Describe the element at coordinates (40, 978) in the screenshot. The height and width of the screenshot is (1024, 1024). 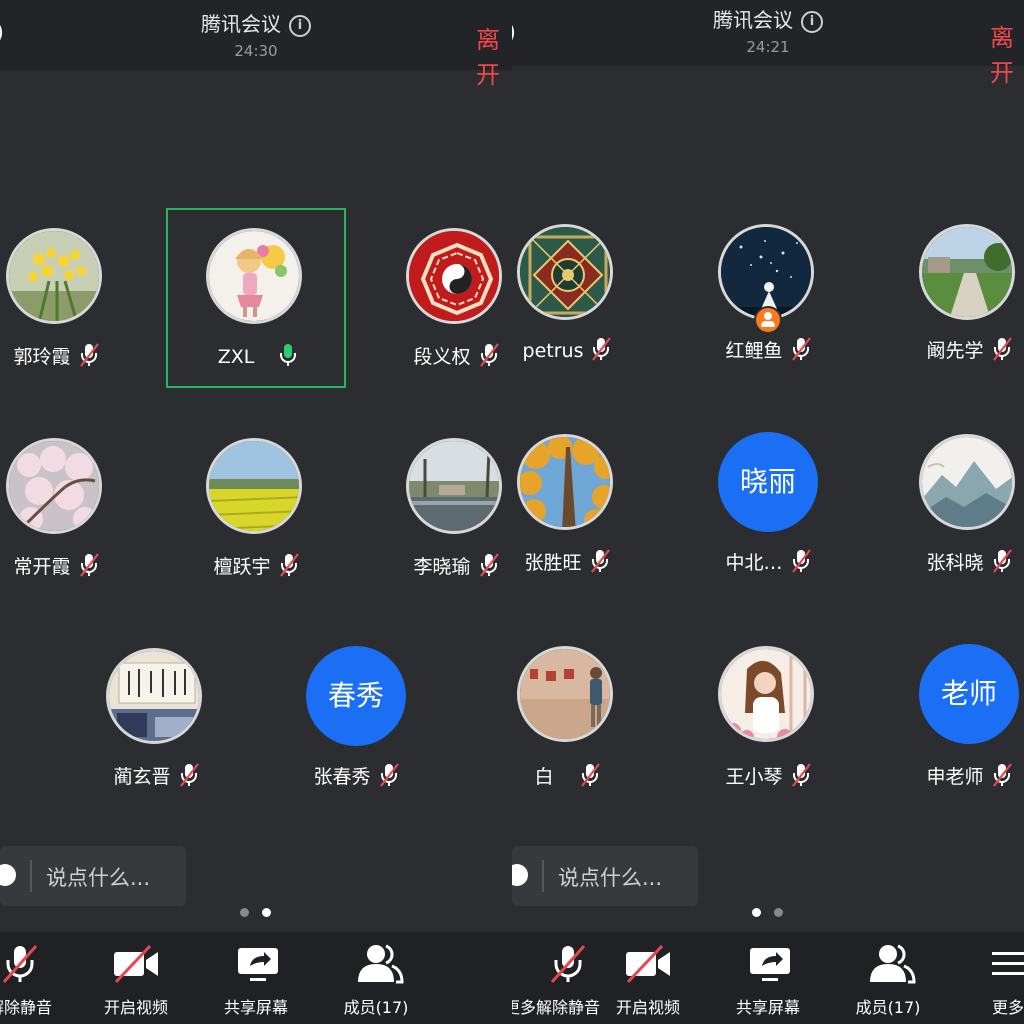
I see `unmute-button: 解除静音` at that location.